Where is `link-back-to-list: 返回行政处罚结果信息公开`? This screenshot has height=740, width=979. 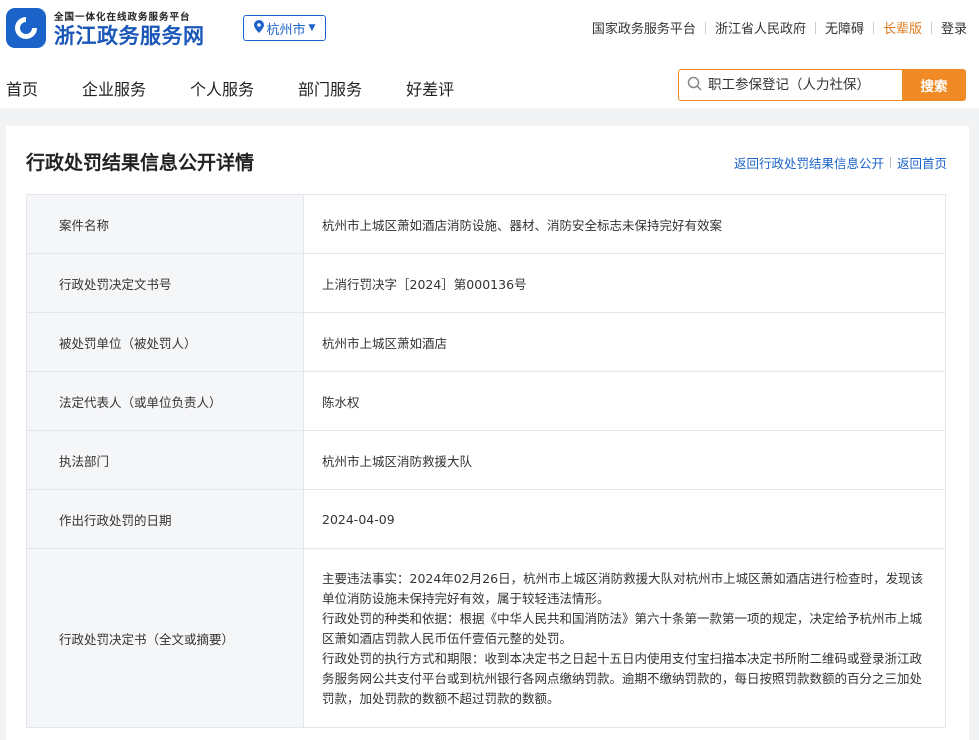
link-back-to-list: 返回行政处罚结果信息公开 is located at coordinates (809, 162).